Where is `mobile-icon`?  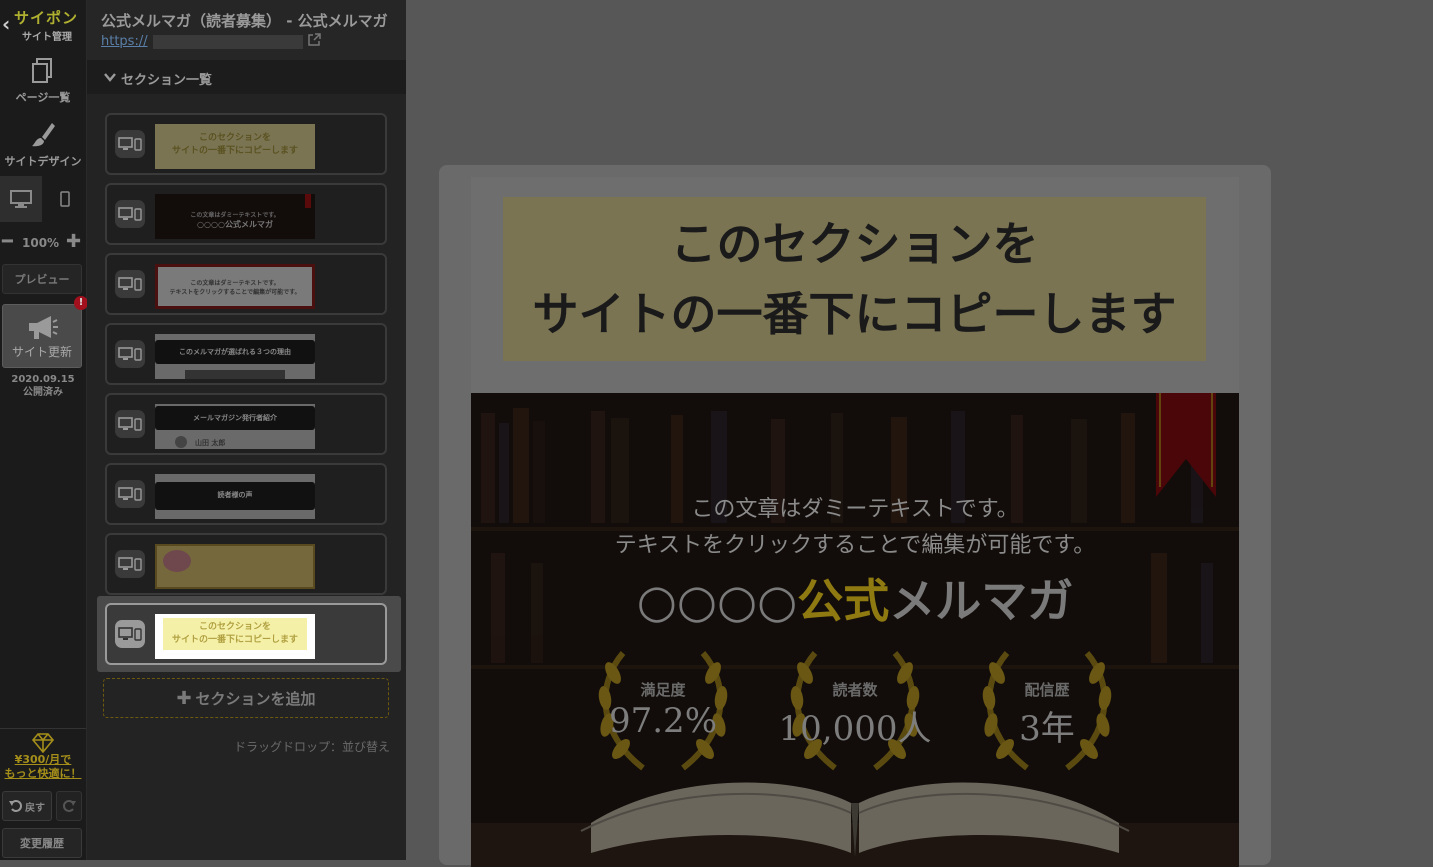 mobile-icon is located at coordinates (65, 199).